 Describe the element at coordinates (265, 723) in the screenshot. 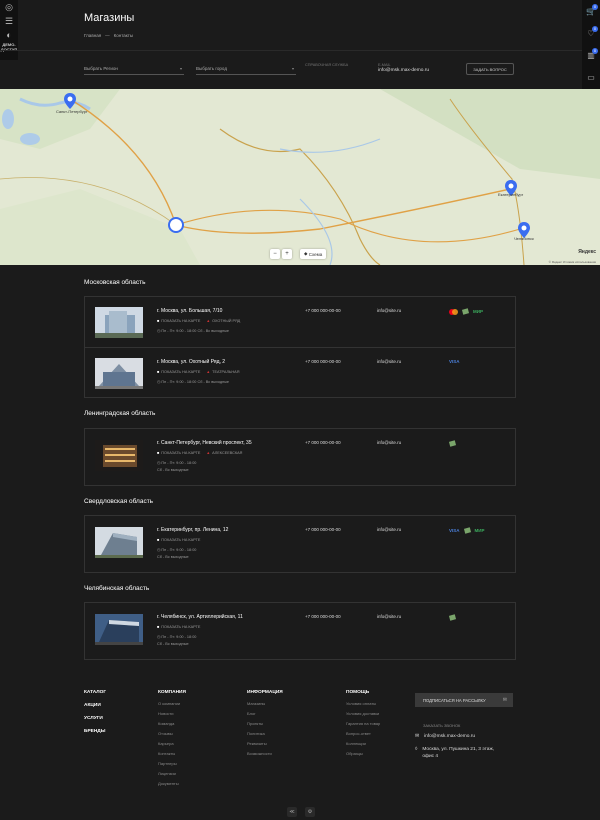

I see `footer-link: Проекты` at that location.